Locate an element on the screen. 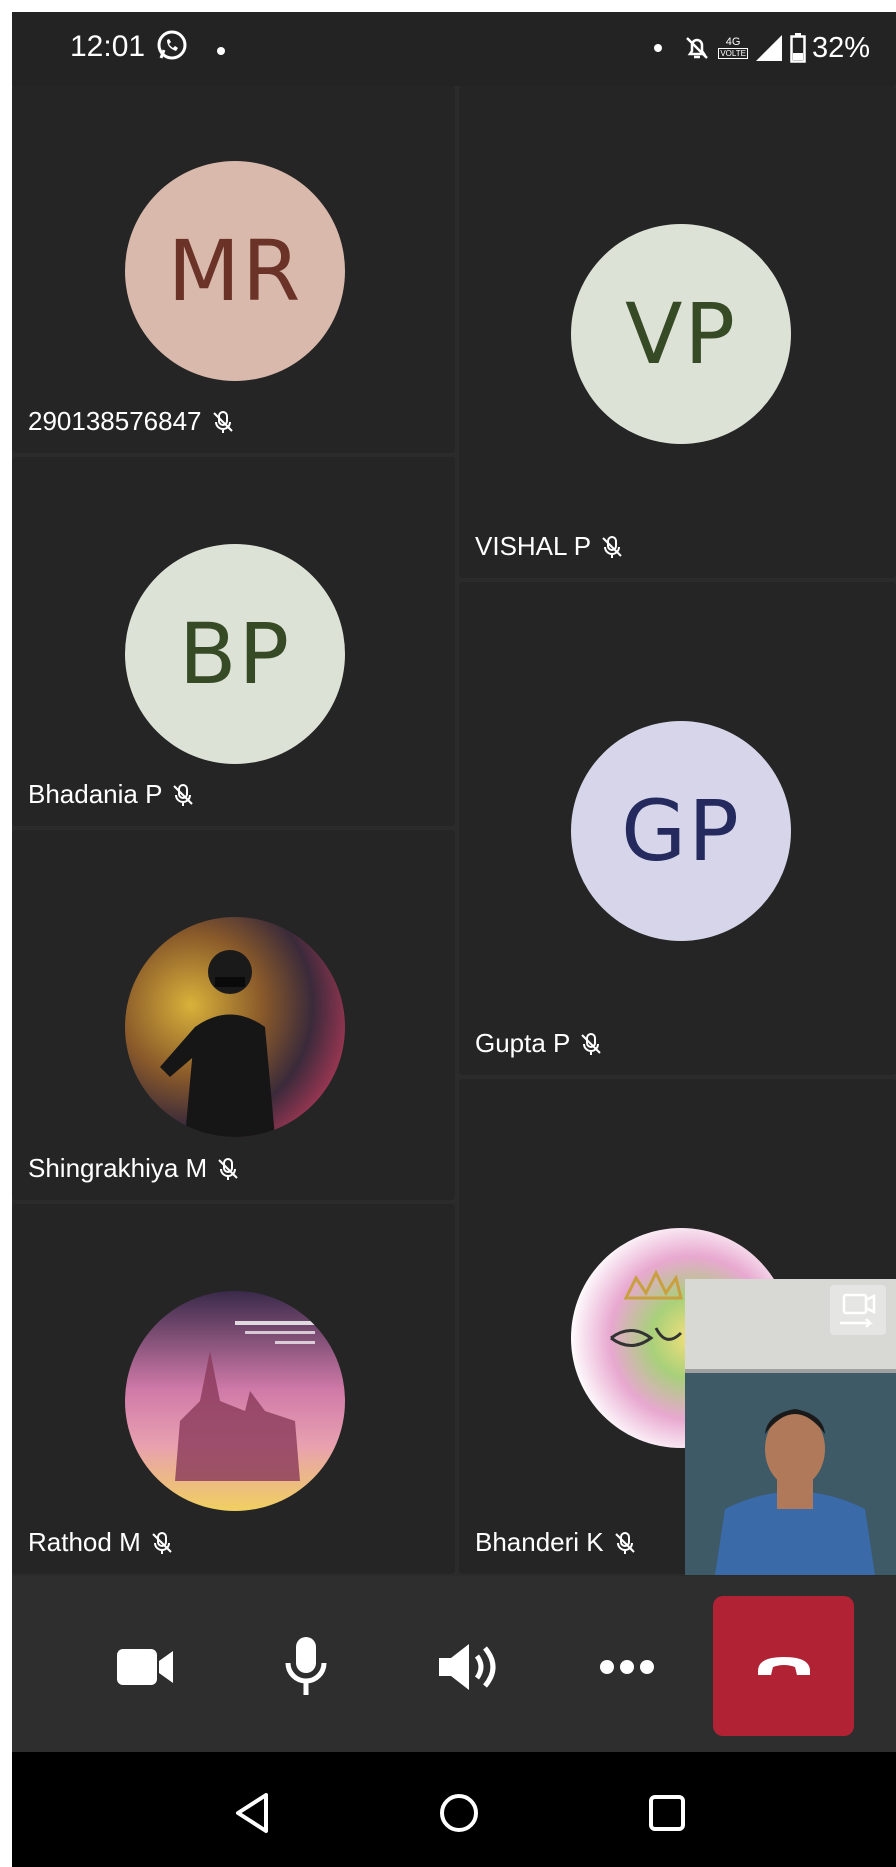 This screenshot has width=896, height=1867. participant-name: Gupta P is located at coordinates (523, 1043).